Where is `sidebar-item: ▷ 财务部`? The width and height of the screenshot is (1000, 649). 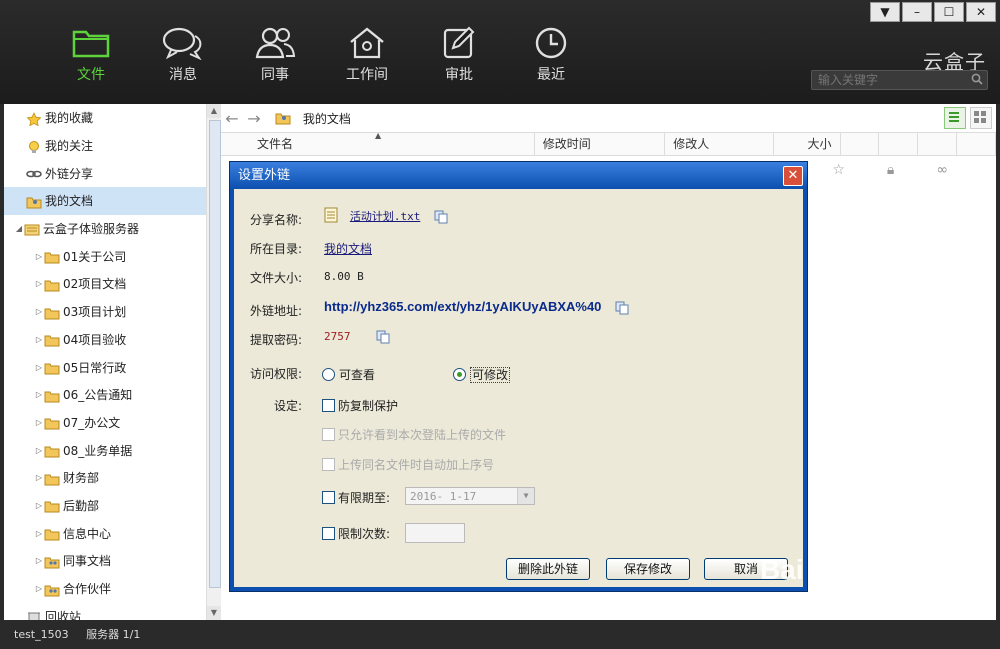
sidebar-item: ▷ 财务部 is located at coordinates (105, 478).